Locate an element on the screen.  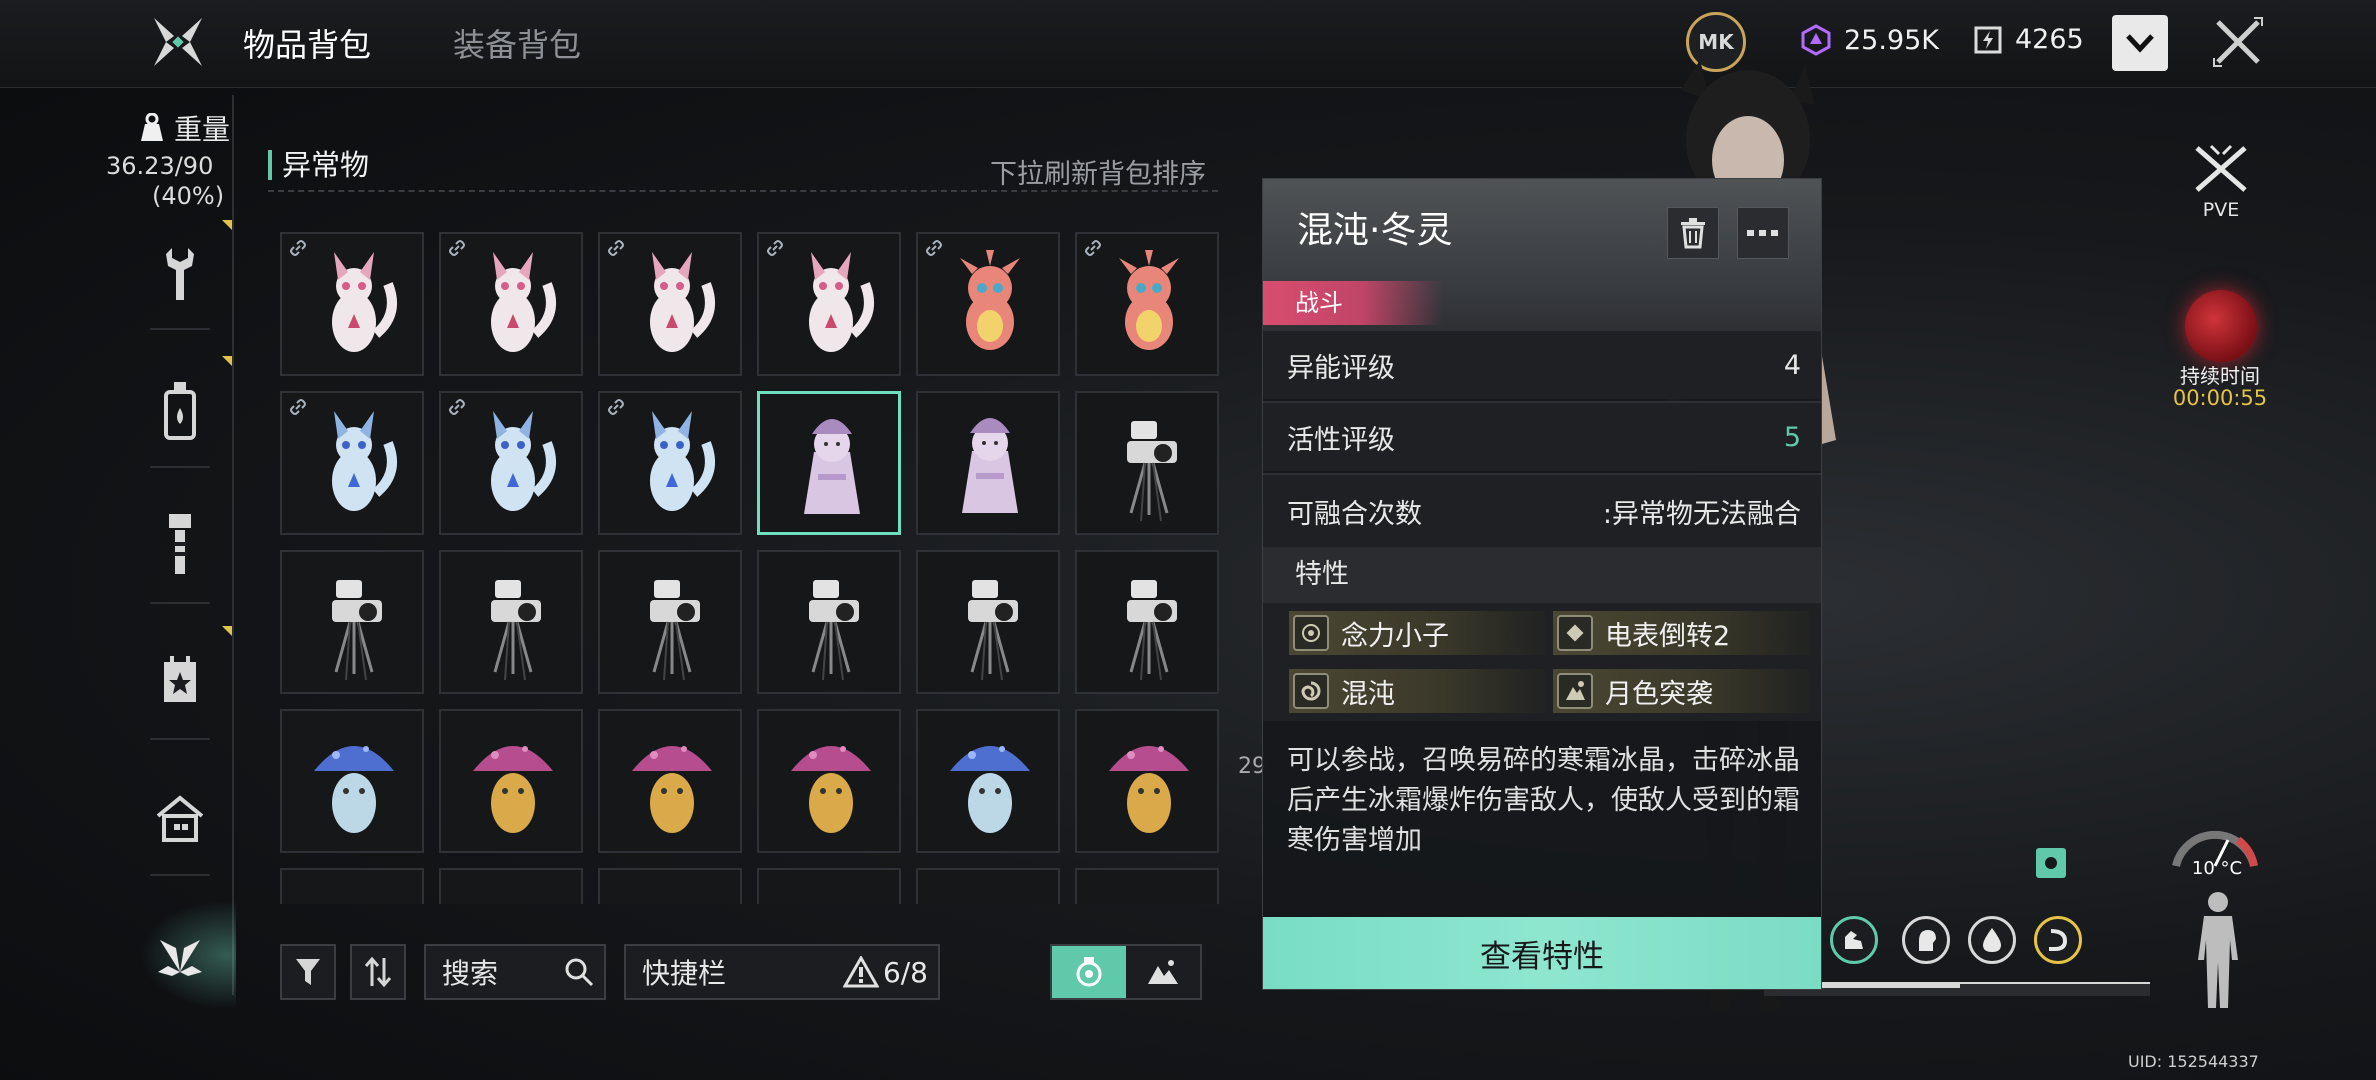
search-input: 搜索 is located at coordinates (515, 972).